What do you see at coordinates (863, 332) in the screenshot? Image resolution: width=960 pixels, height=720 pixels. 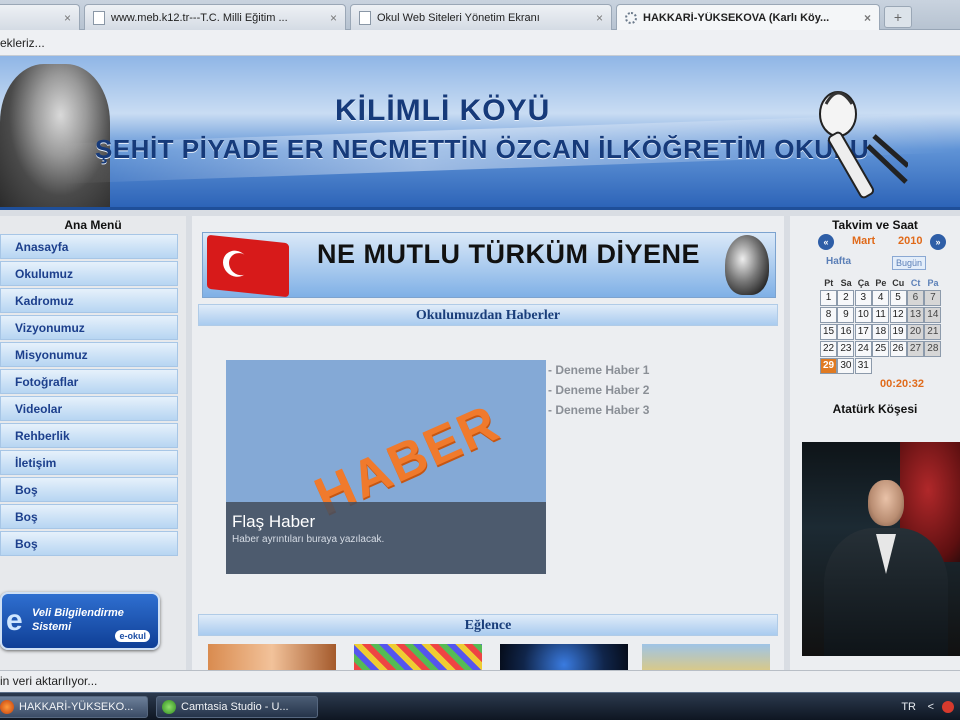 I see `calendar-day: 17` at bounding box center [863, 332].